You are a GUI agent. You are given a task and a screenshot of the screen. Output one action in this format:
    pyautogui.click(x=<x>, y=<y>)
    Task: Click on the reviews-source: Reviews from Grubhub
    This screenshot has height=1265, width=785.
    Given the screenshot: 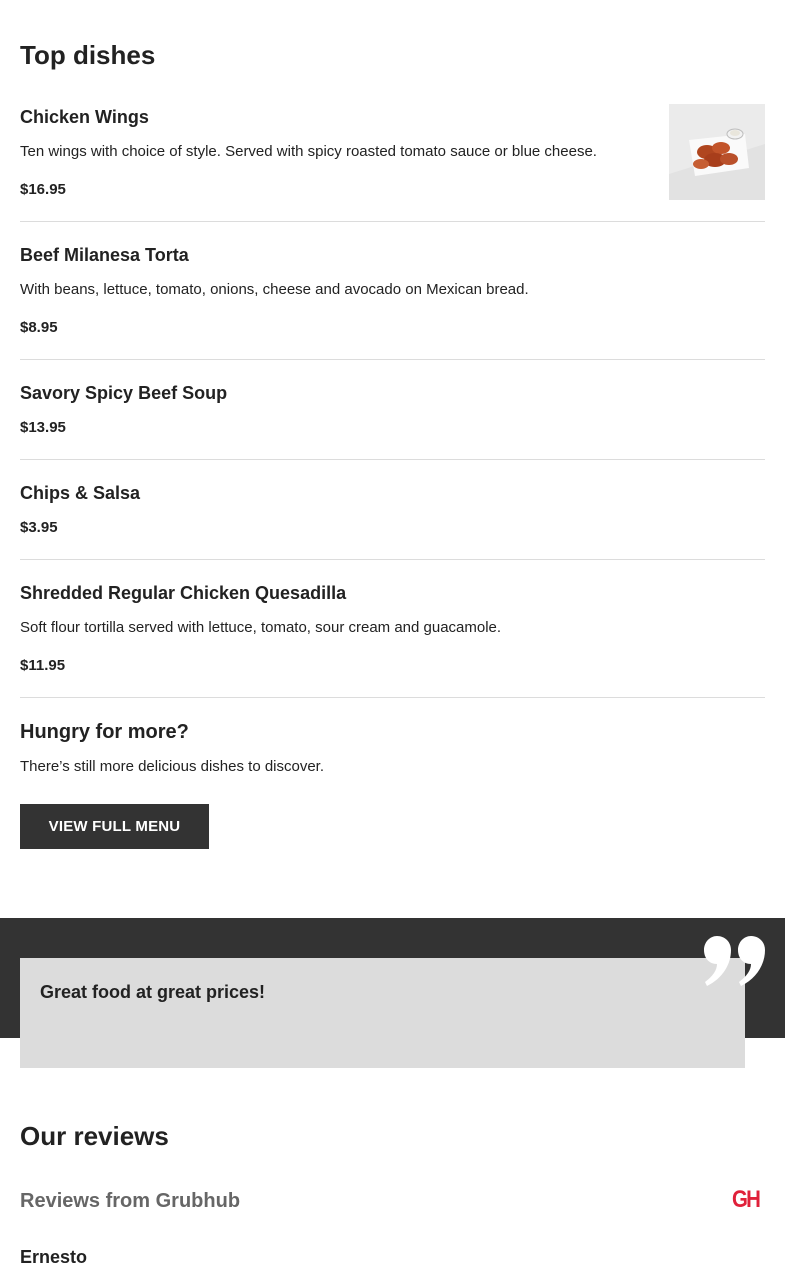 What is the action you would take?
    pyautogui.click(x=130, y=1201)
    